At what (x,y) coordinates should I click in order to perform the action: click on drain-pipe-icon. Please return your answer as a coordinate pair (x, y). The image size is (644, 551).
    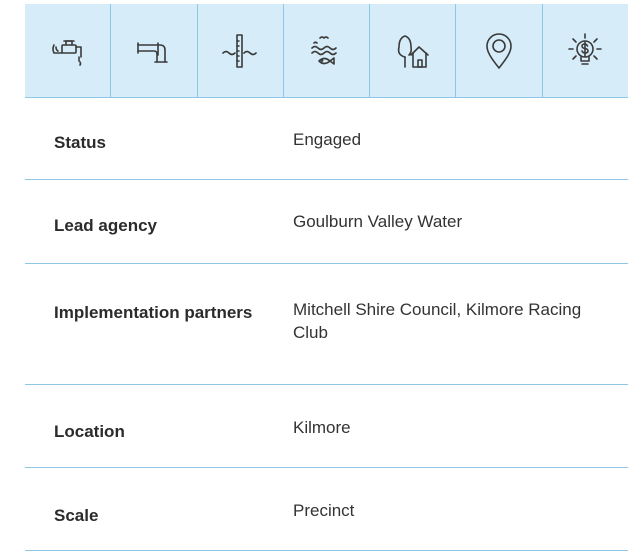
    Looking at the image, I should click on (152, 52).